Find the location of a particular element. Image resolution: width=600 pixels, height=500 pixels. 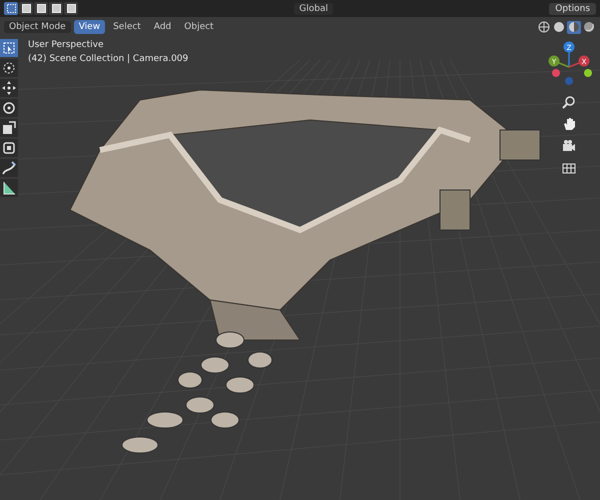

menu-item: Select is located at coordinates (127, 27).